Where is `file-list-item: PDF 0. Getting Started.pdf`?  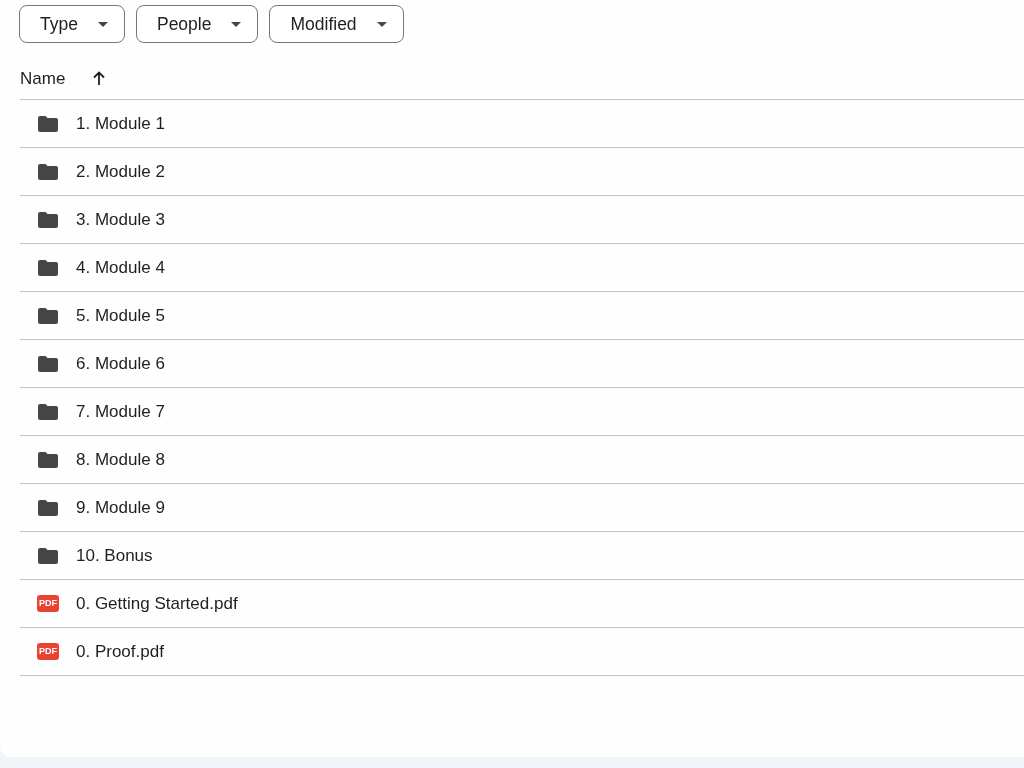 file-list-item: PDF 0. Getting Started.pdf is located at coordinates (522, 604).